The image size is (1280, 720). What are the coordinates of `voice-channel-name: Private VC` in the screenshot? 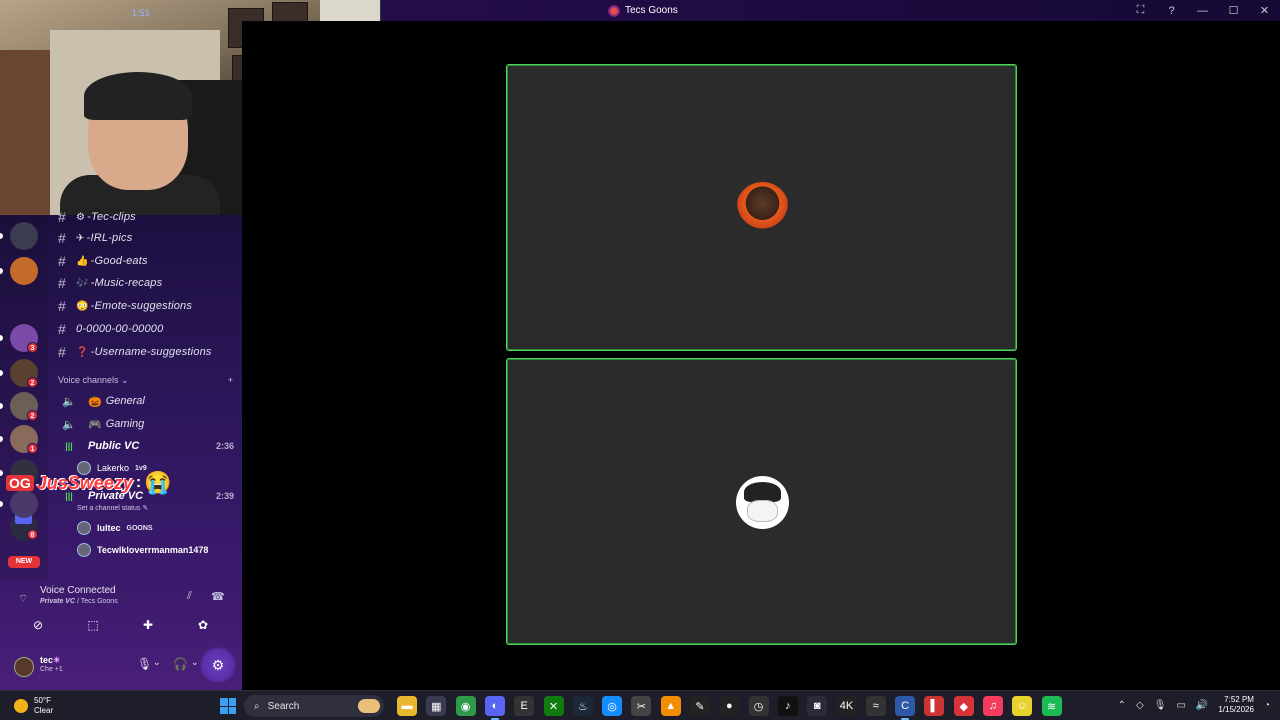 It's located at (58, 601).